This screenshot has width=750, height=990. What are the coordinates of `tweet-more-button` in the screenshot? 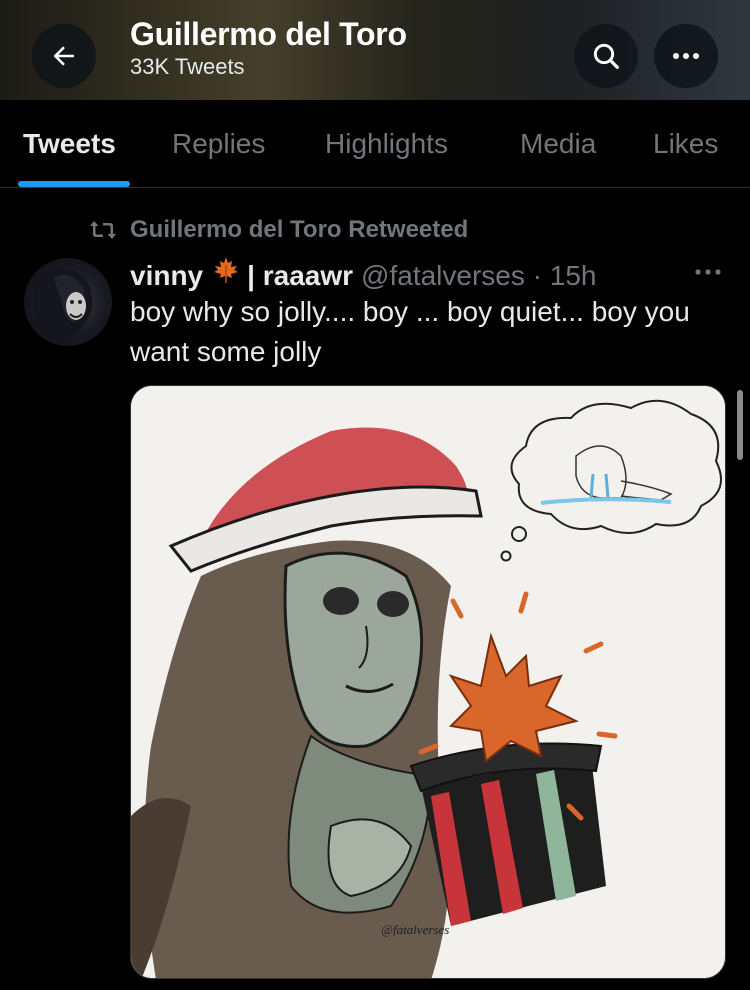 It's located at (708, 272).